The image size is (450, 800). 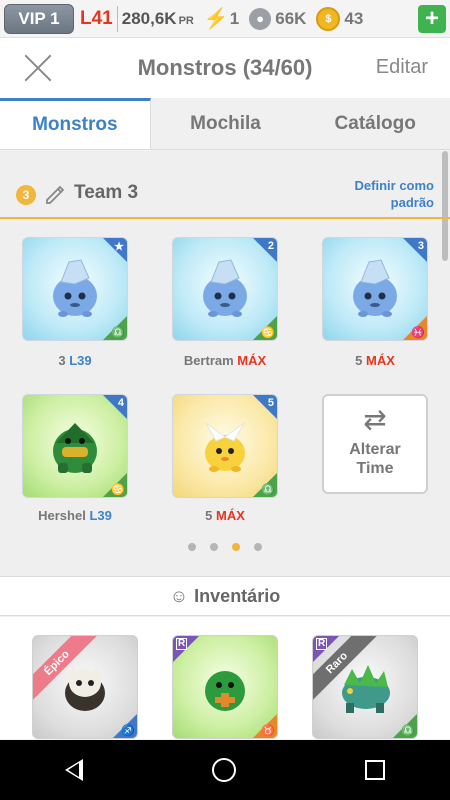 I want to click on monster-card: ★ ♎, so click(x=75, y=289).